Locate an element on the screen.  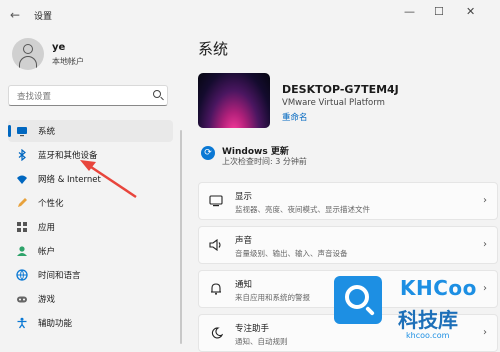
sidebar-item-apps: 应用 is located at coordinates (90, 227).